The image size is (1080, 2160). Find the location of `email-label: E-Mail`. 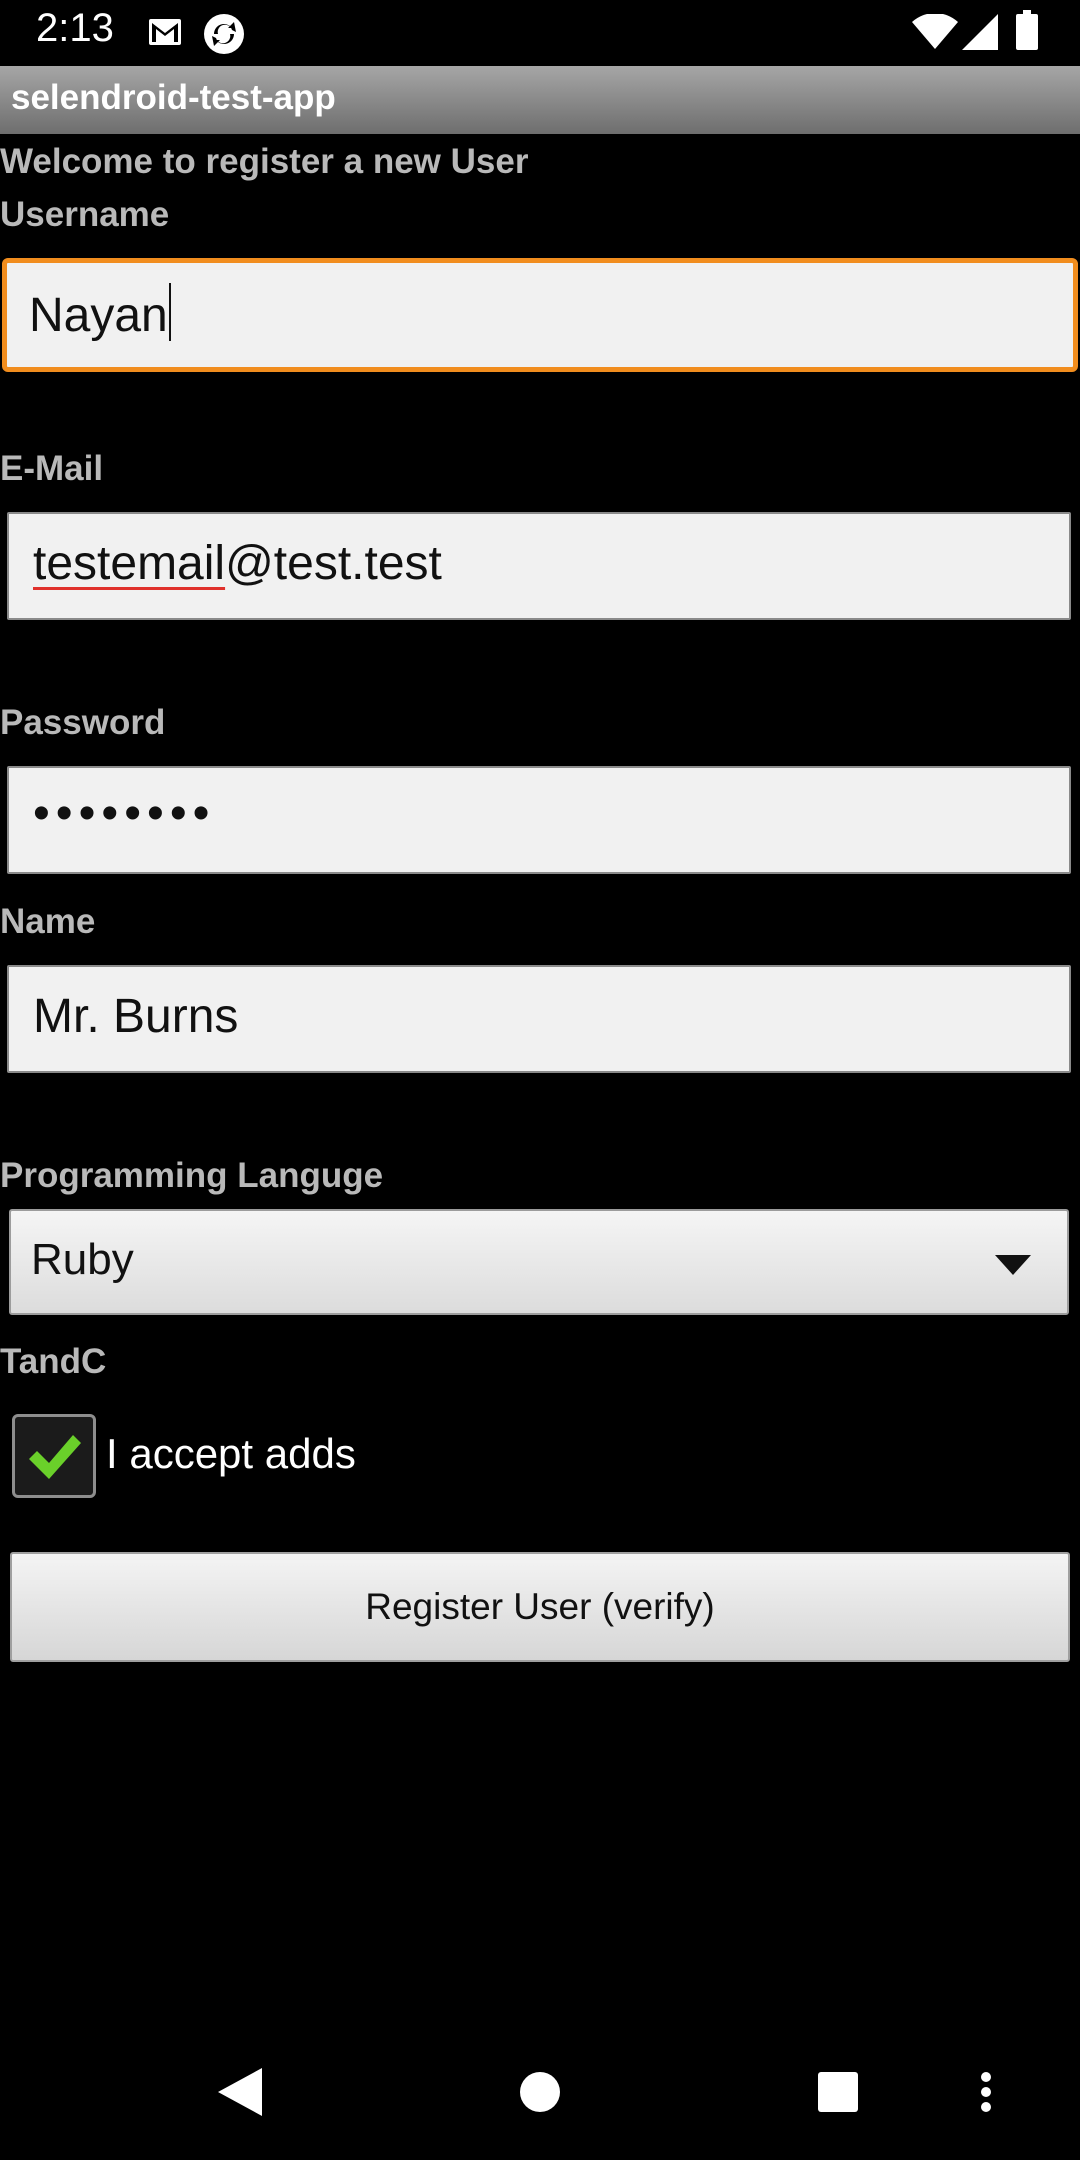

email-label: E-Mail is located at coordinates (52, 468).